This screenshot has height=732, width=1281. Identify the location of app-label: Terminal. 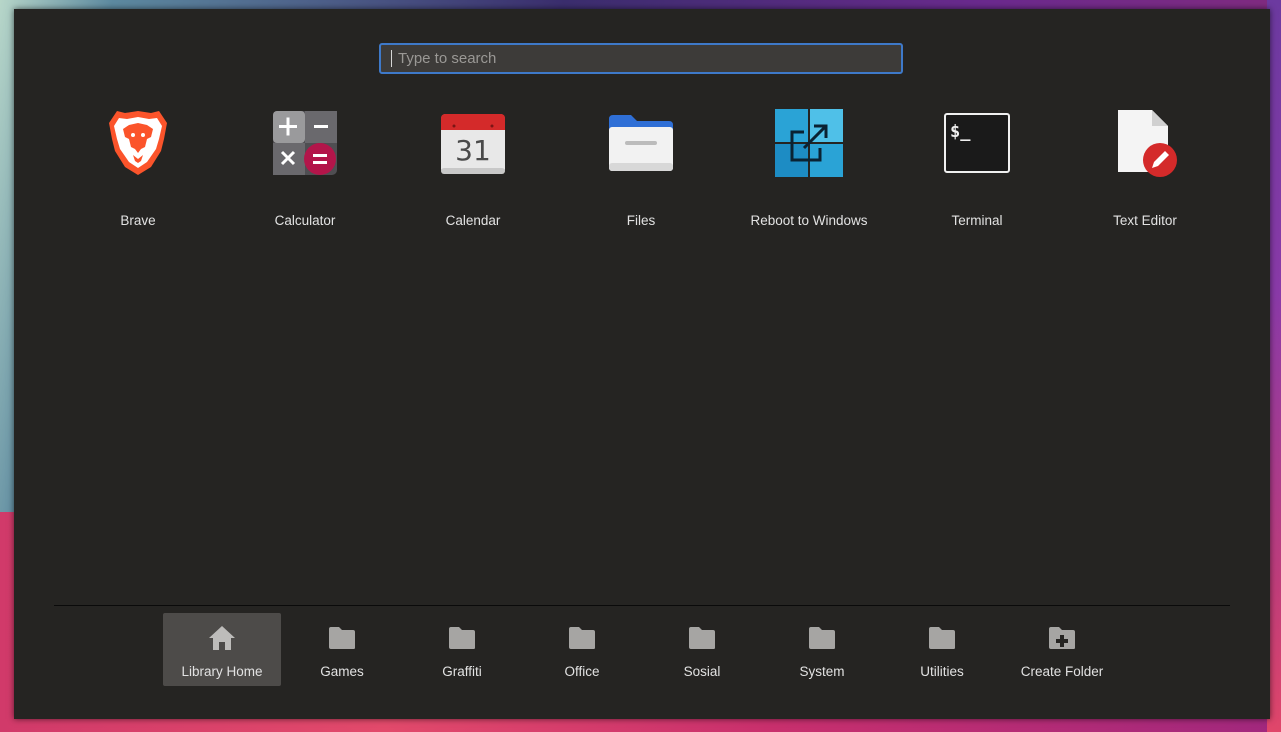
(977, 220).